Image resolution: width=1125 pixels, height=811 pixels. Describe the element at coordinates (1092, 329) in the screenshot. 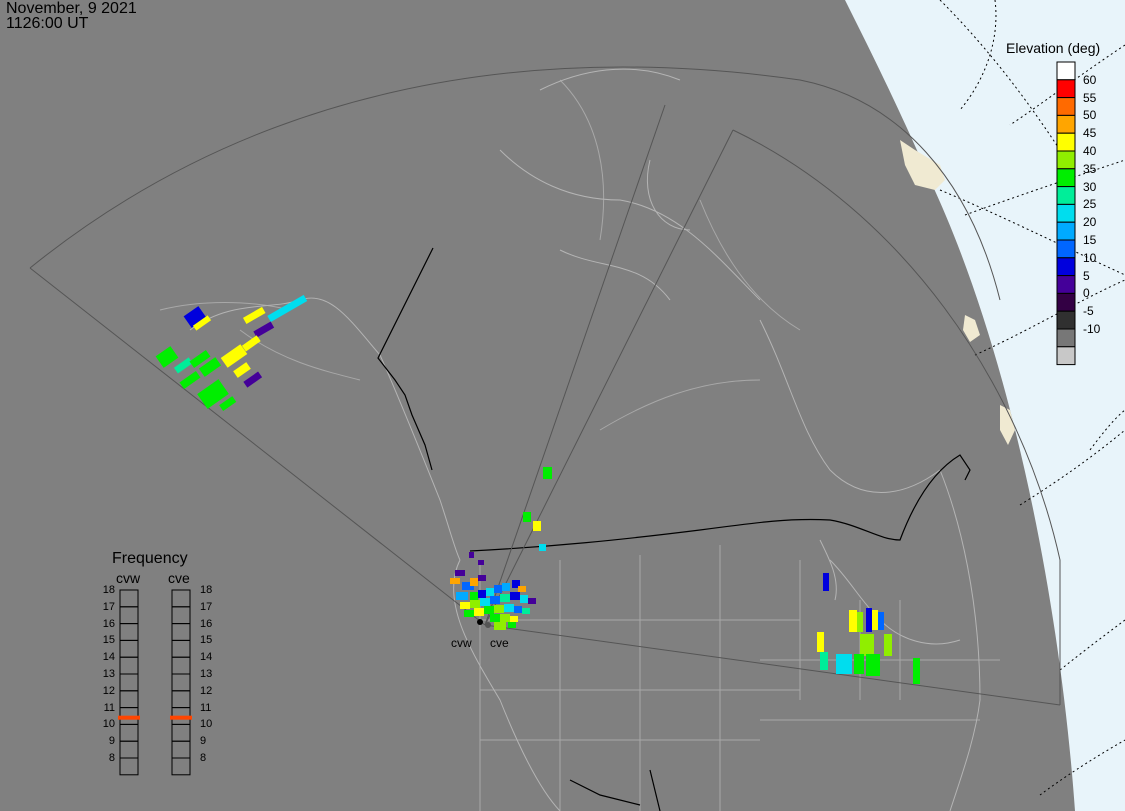

I see `colorbar-tick-label: -10` at that location.